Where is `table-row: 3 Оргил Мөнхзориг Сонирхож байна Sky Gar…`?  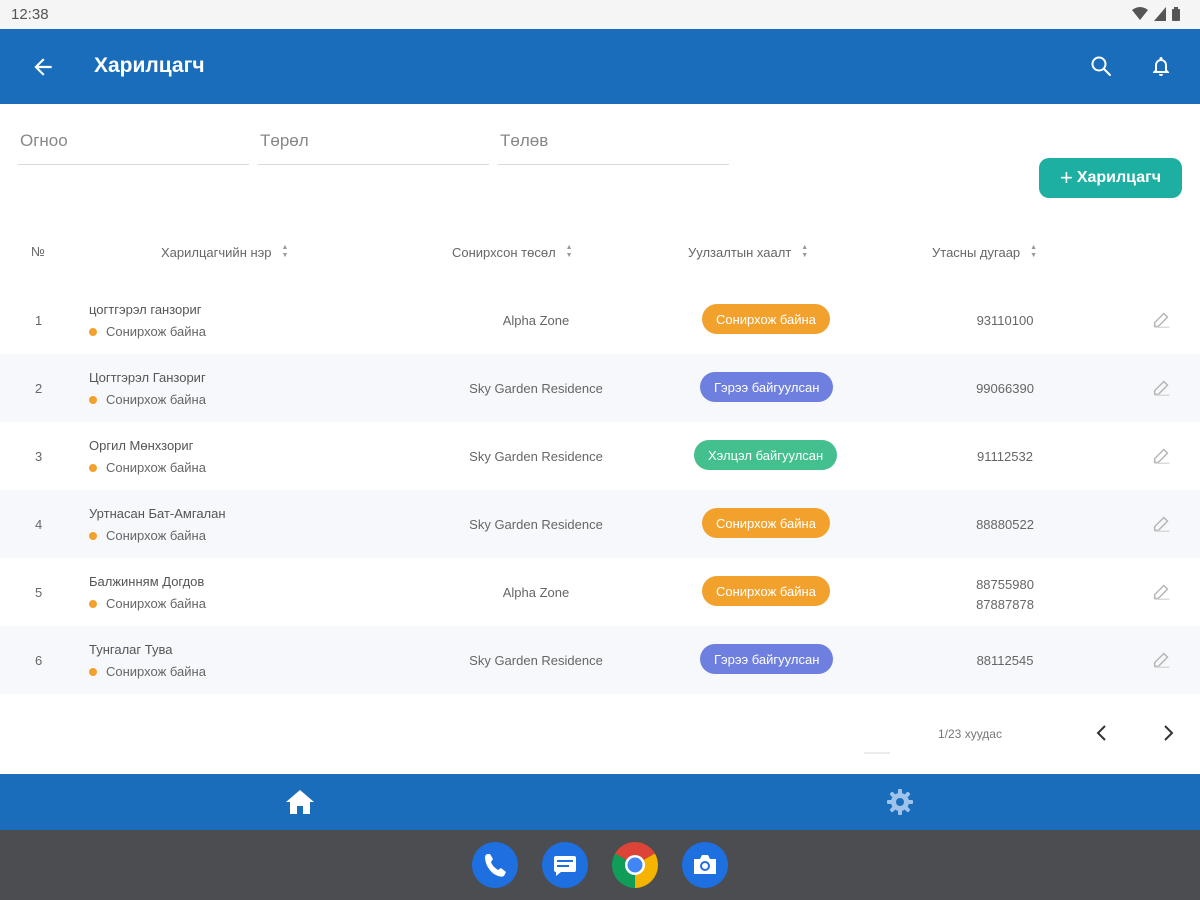 table-row: 3 Оргил Мөнхзориг Сонирхож байна Sky Gar… is located at coordinates (600, 456).